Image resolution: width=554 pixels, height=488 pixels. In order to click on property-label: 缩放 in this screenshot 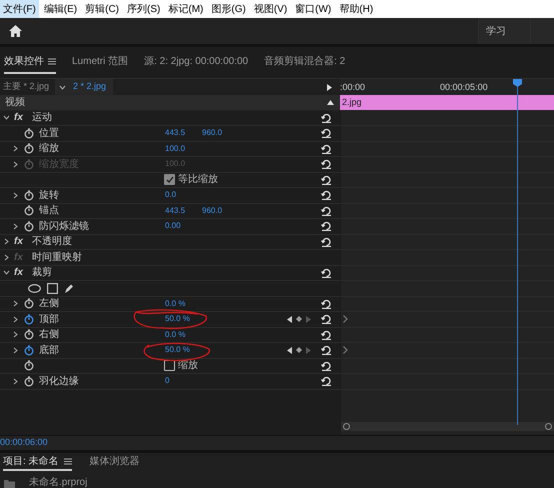, I will do `click(49, 149)`.